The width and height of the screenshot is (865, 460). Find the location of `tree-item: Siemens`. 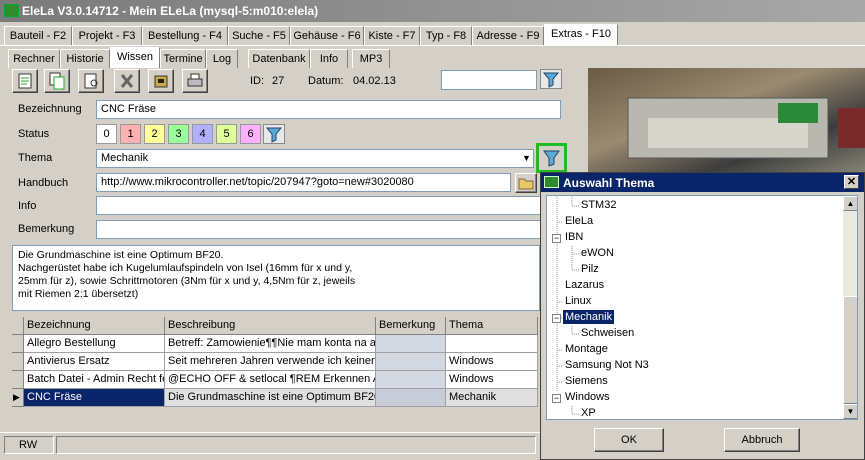

tree-item: Siemens is located at coordinates (586, 381).